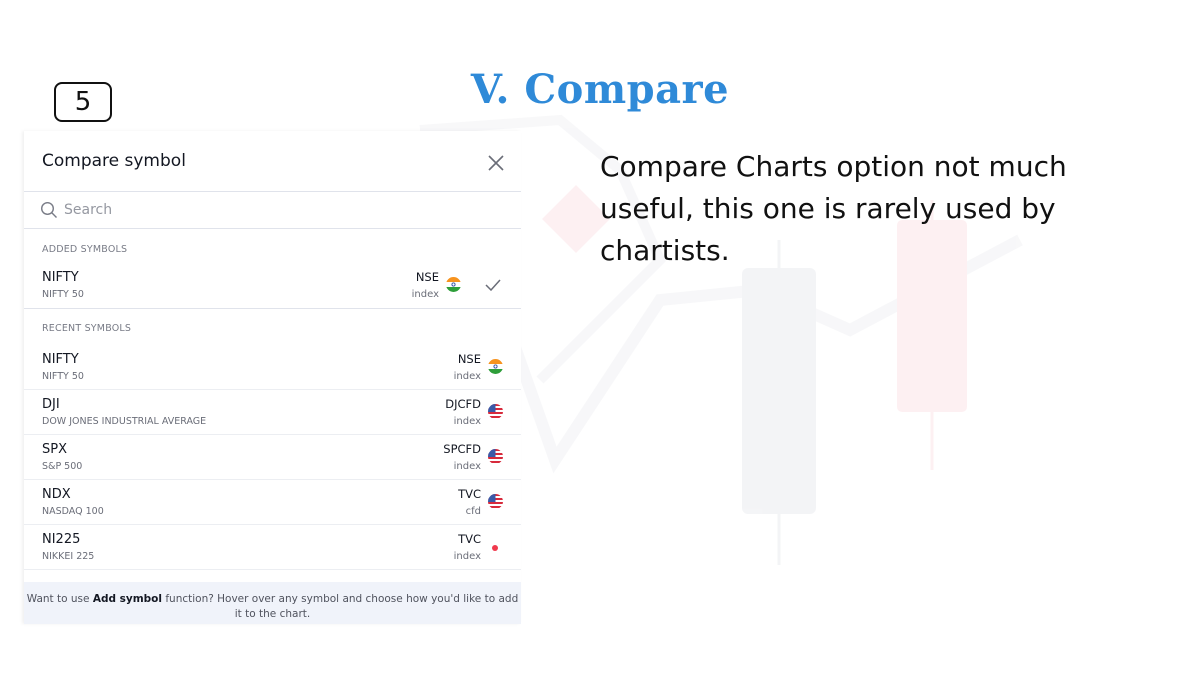 This screenshot has height=675, width=1200. I want to click on symbol-ticker: SPX, so click(54, 449).